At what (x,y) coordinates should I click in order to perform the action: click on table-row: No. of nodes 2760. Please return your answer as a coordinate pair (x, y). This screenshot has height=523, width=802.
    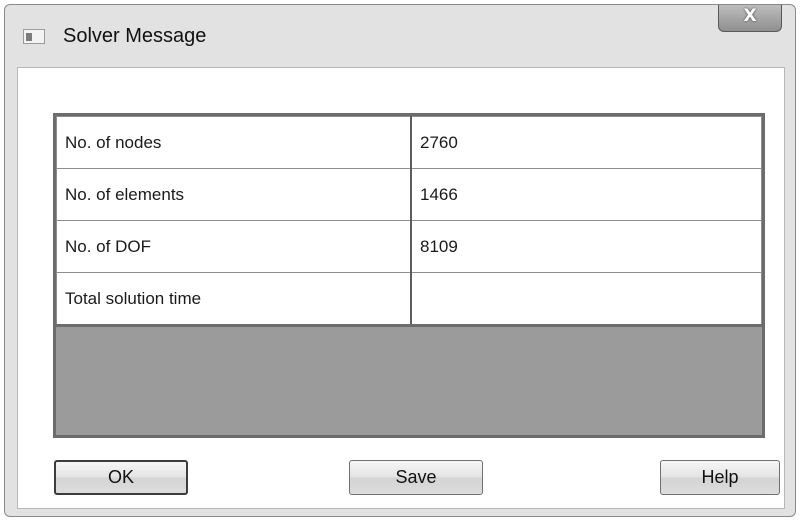
    Looking at the image, I should click on (409, 142).